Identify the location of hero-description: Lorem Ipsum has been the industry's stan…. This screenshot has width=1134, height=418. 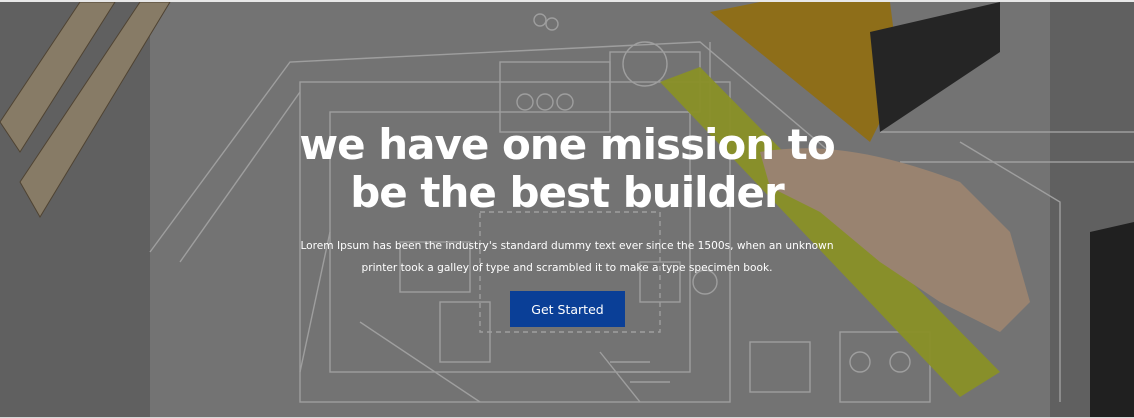
(567, 257).